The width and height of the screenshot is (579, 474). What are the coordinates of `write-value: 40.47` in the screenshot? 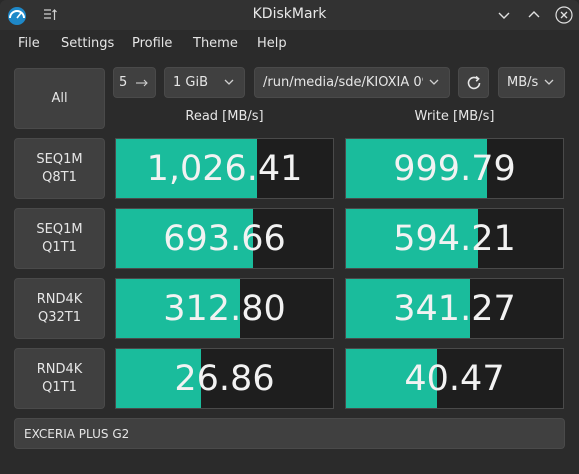 It's located at (454, 378).